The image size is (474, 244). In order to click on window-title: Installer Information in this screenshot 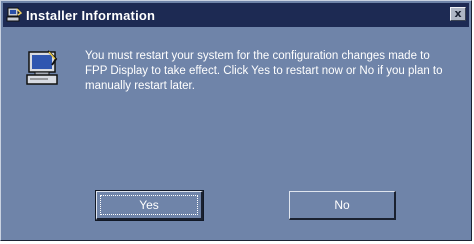, I will do `click(91, 15)`.